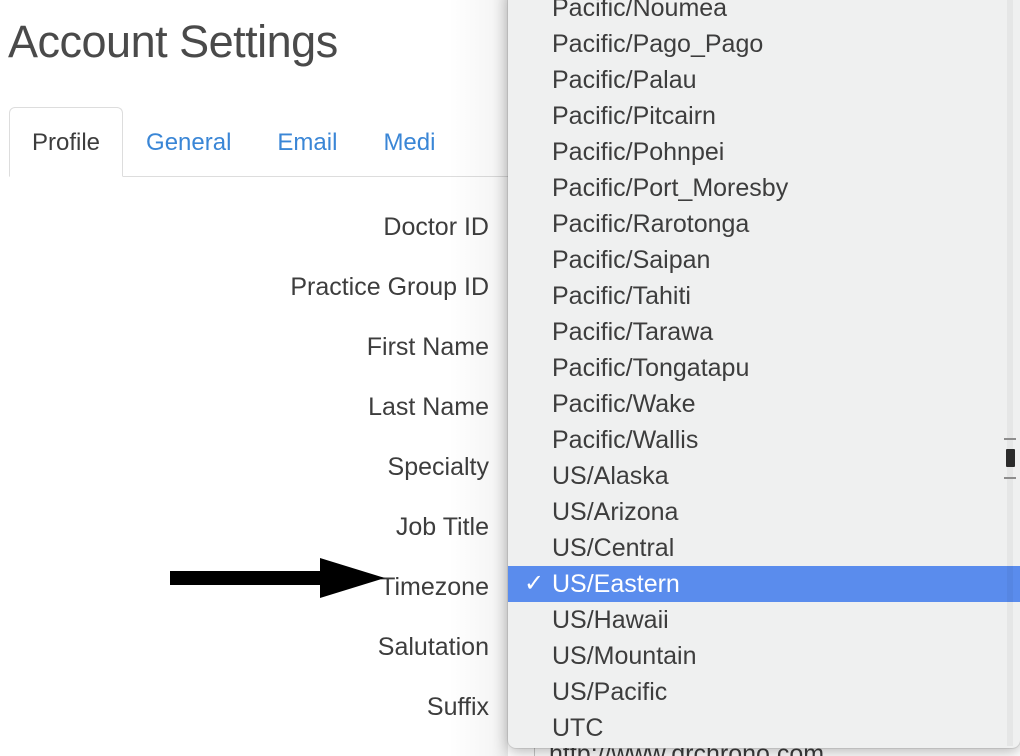 This screenshot has height=756, width=1020. What do you see at coordinates (250, 754) in the screenshot?
I see `form-row: Website` at bounding box center [250, 754].